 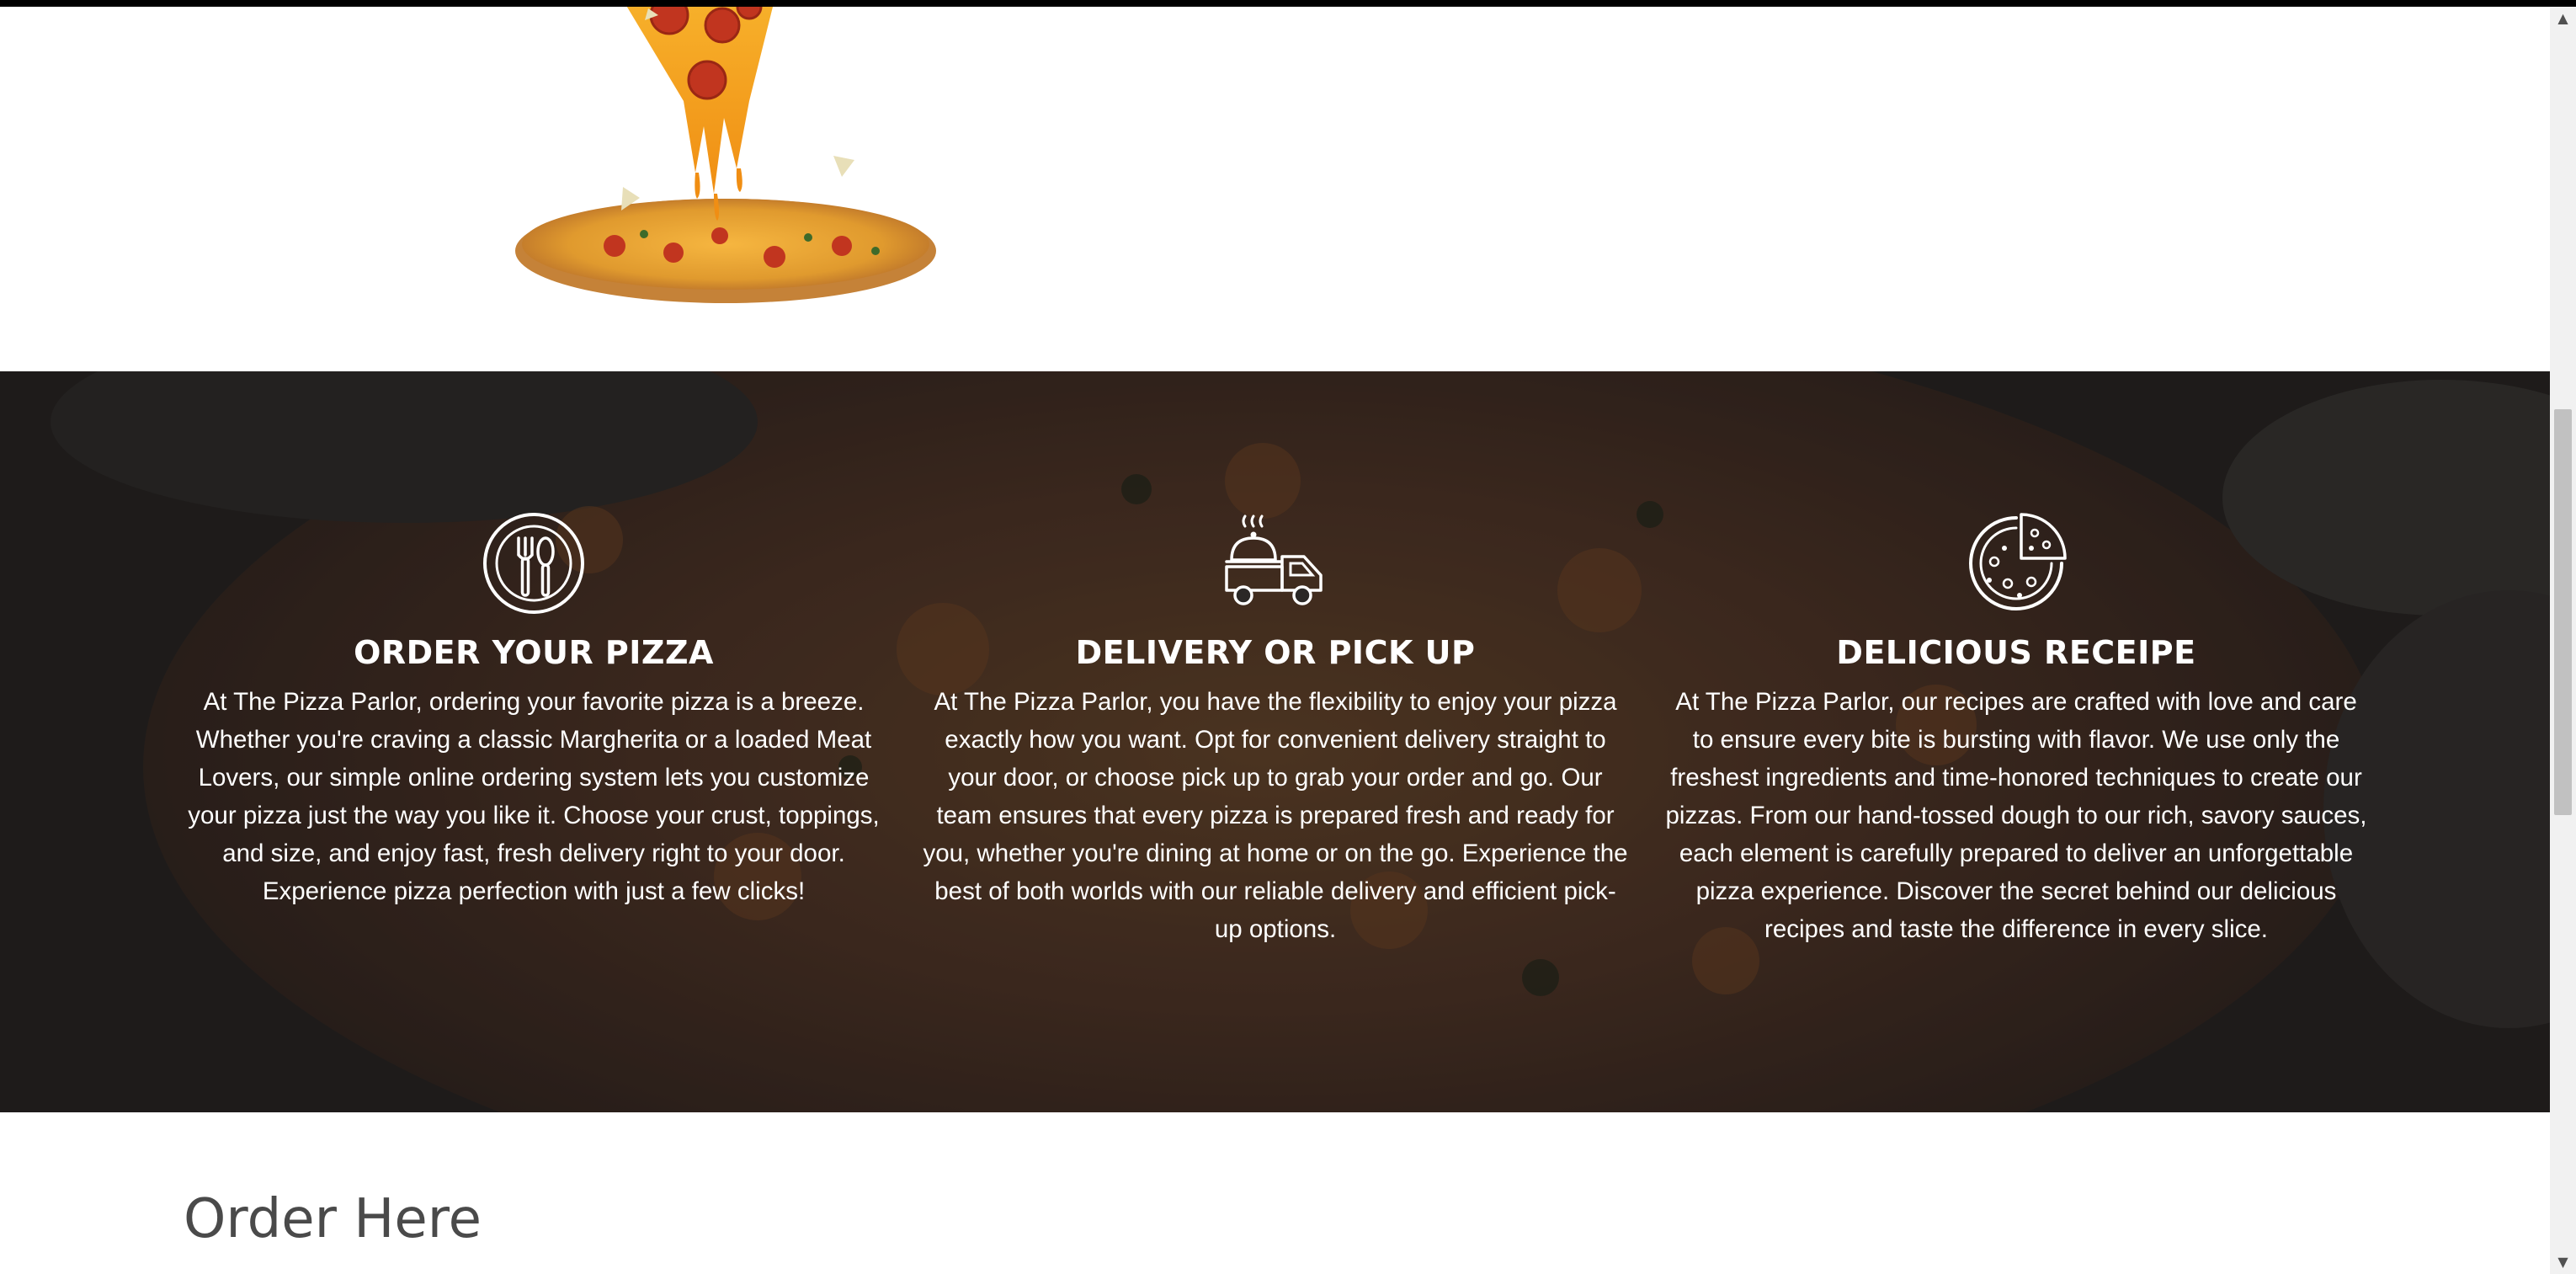 What do you see at coordinates (2563, 18) in the screenshot?
I see `scroll-up-arrow-icon: ▲` at bounding box center [2563, 18].